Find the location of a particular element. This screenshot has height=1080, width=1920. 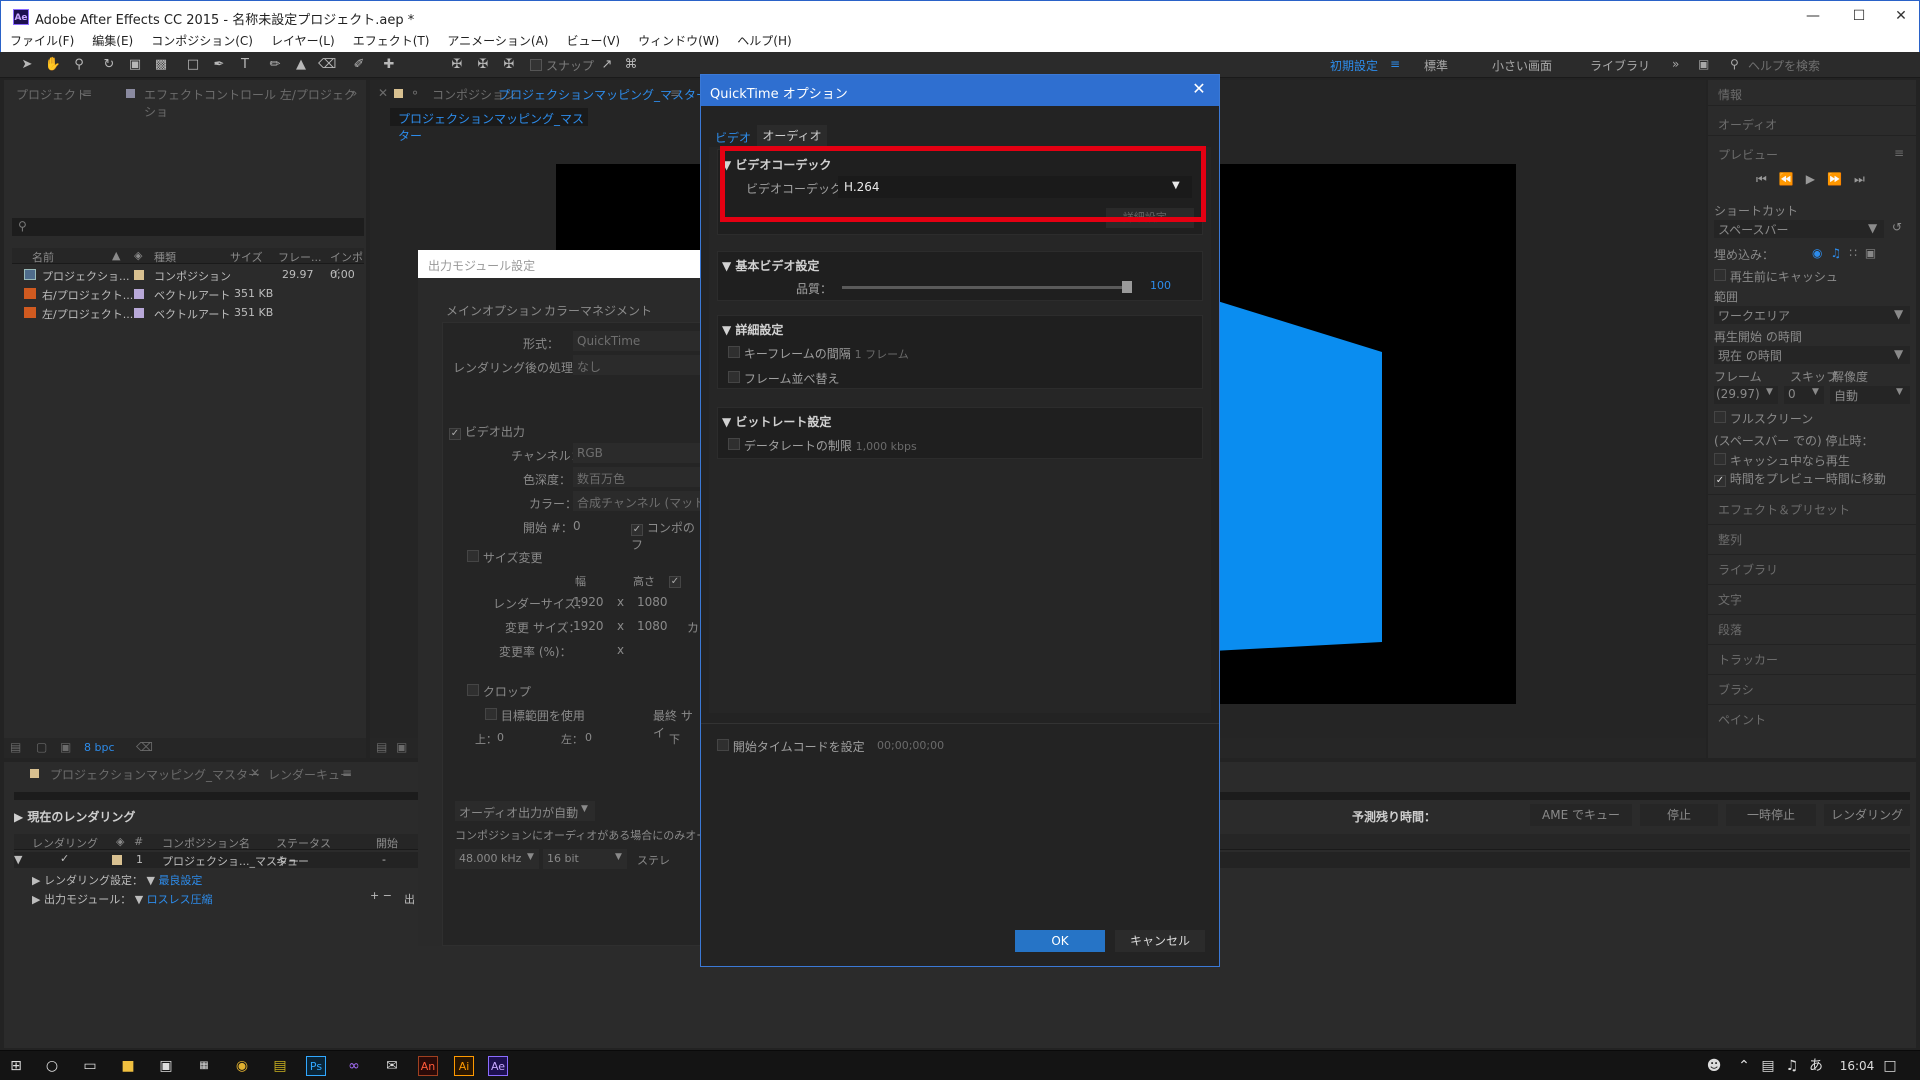

workspace-default: 初期設定 is located at coordinates (1354, 65).